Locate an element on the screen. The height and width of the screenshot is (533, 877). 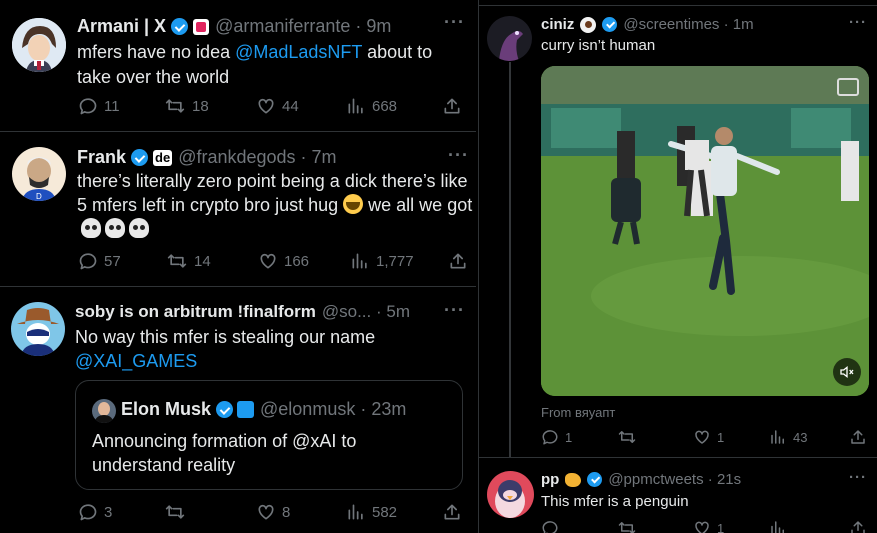
author-handle: @ppmctweets is located at coordinates (655, 479).